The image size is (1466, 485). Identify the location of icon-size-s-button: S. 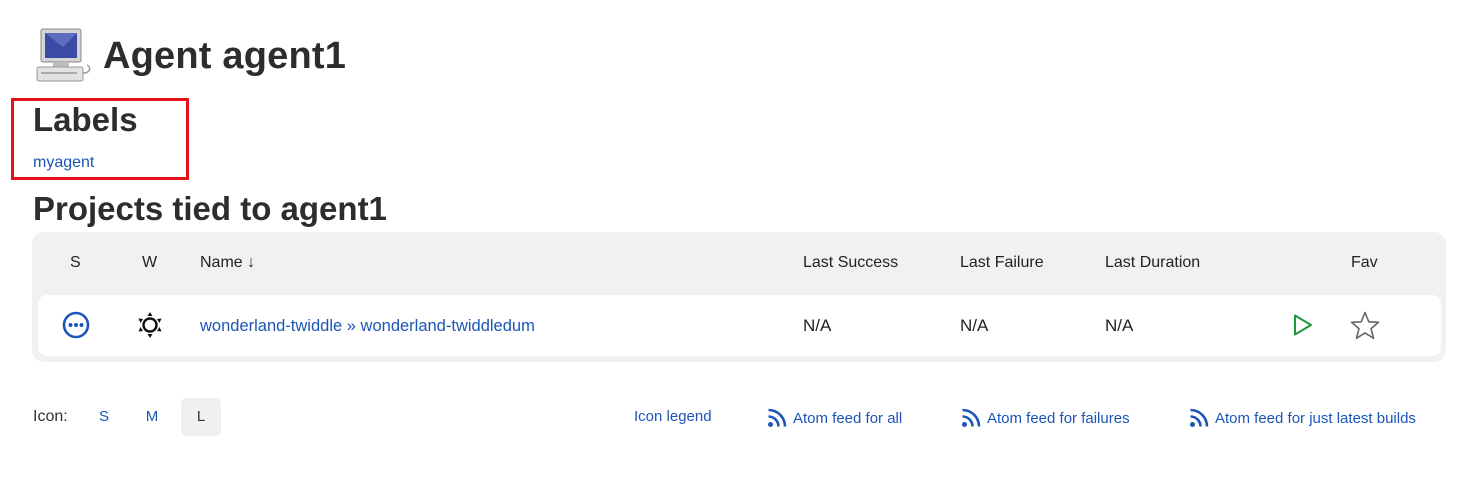
(104, 417).